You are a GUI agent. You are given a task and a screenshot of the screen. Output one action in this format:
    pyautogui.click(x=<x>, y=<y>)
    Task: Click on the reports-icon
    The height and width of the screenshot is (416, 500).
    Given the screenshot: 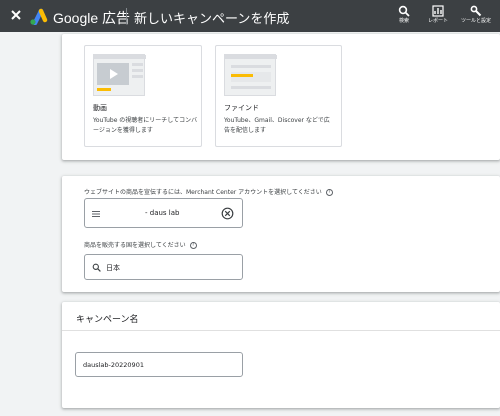 What is the action you would take?
    pyautogui.click(x=438, y=11)
    